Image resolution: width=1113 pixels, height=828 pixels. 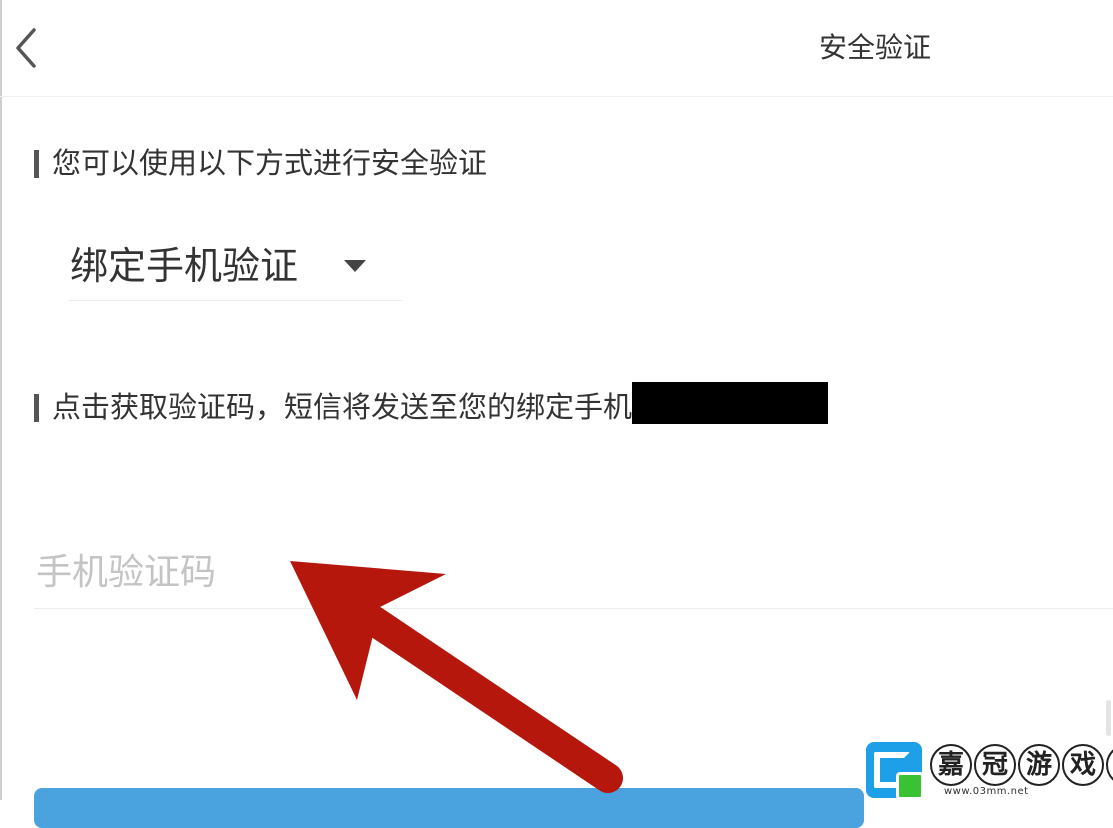 I want to click on verify-method-select: 绑定手机验证, so click(x=235, y=268).